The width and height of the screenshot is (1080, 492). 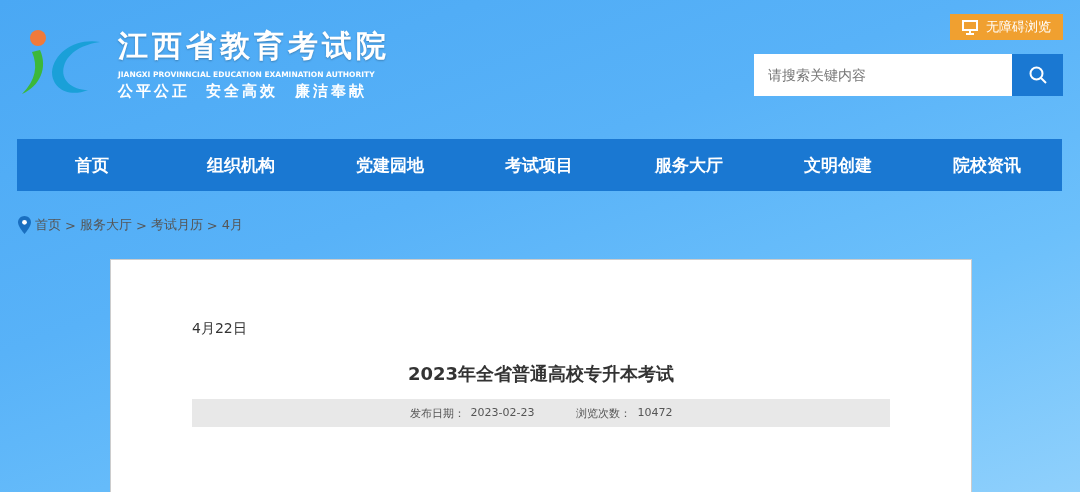 I want to click on search-button, so click(x=1037, y=75).